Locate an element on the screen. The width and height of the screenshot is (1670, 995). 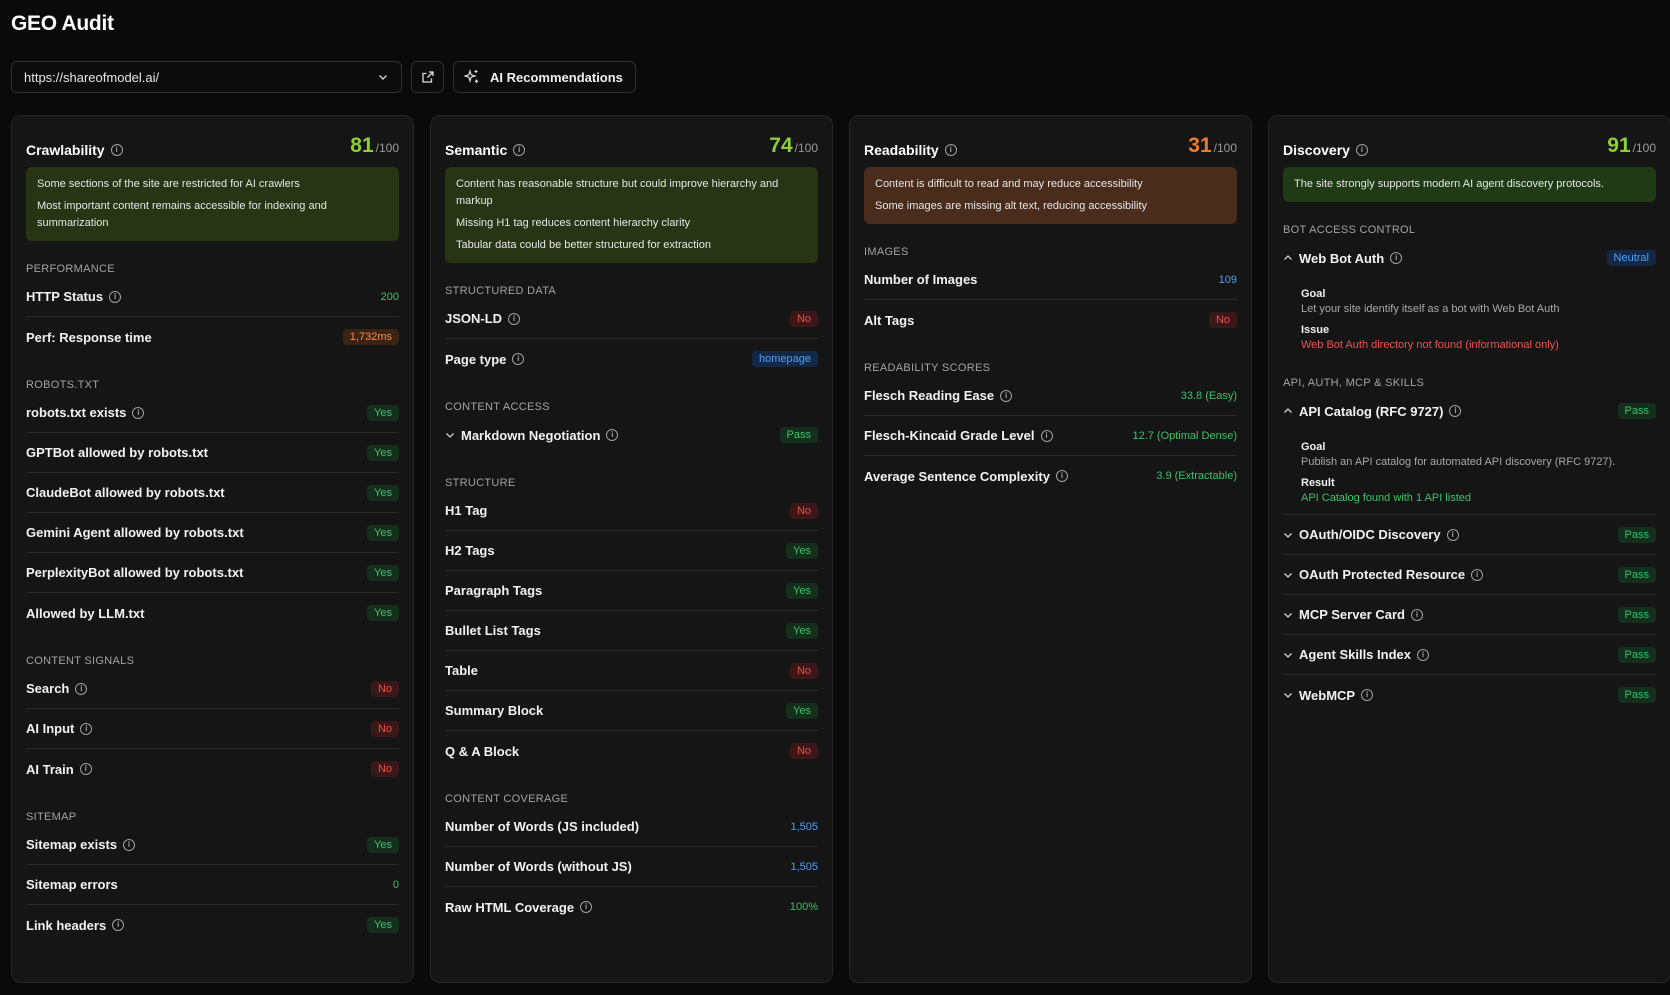
section-label: CONTENT SIGNALS is located at coordinates (80, 661).